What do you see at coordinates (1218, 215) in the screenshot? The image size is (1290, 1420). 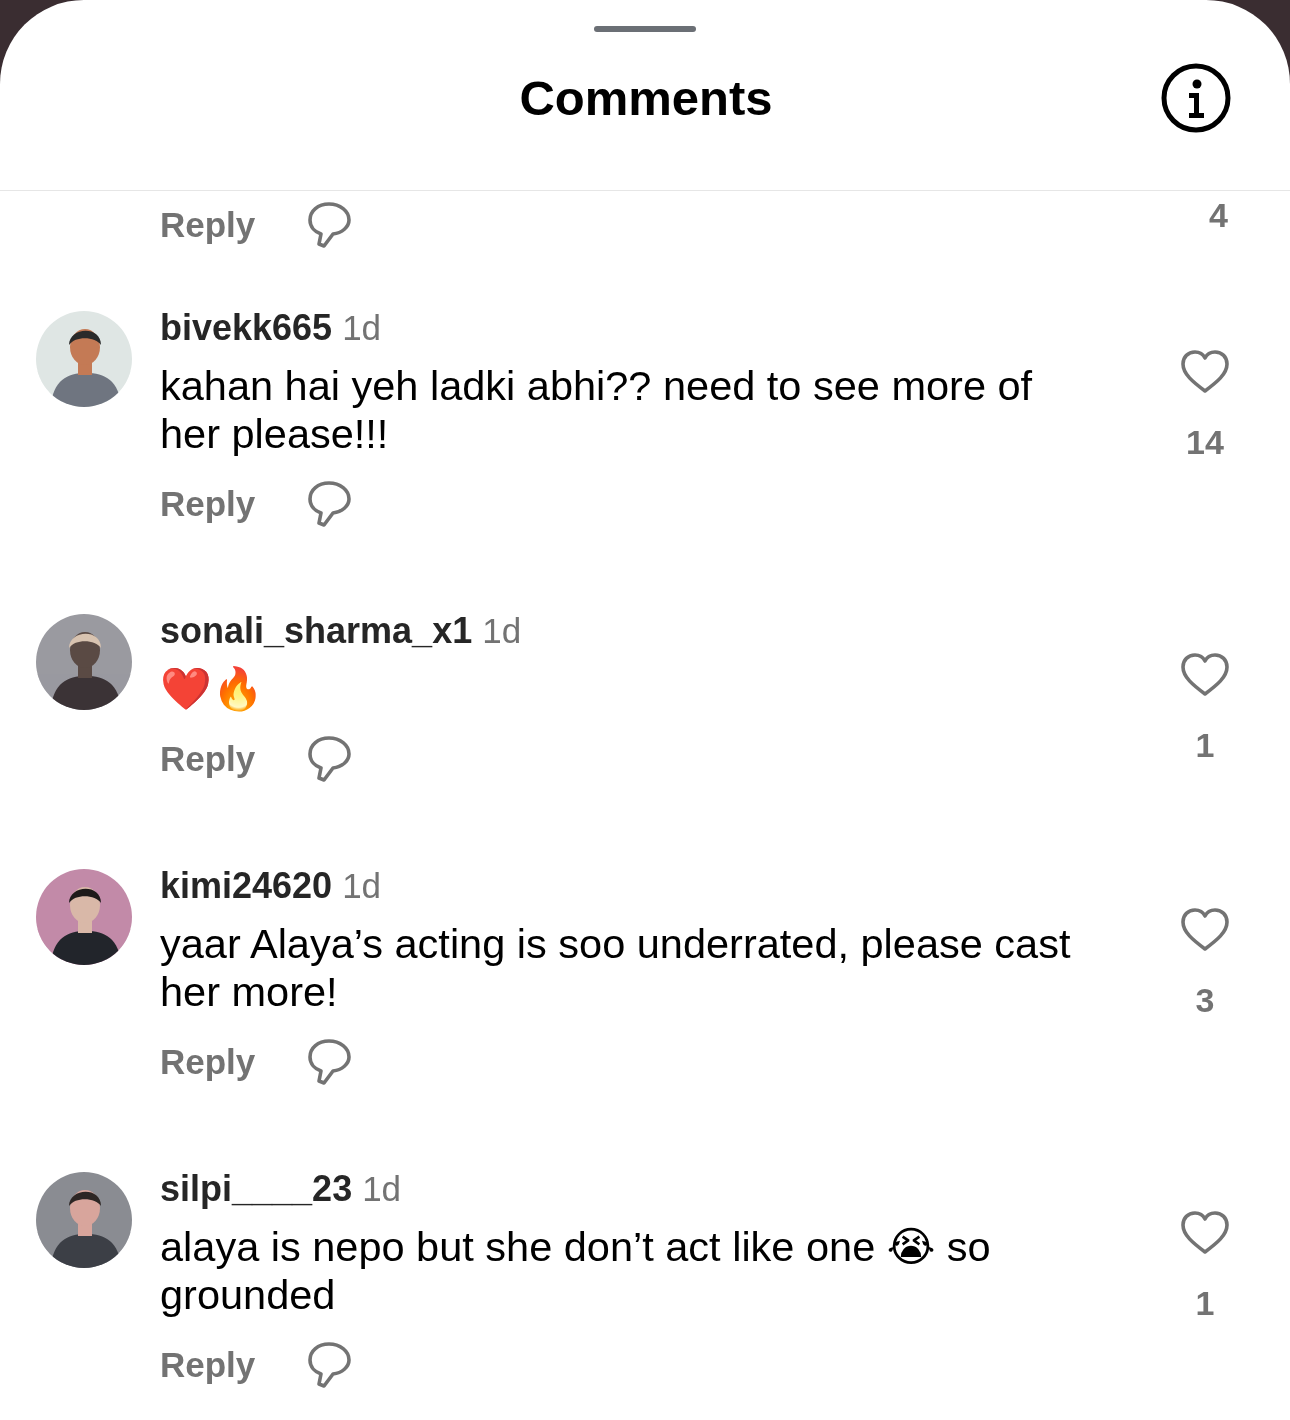 I see `like-count: 4` at bounding box center [1218, 215].